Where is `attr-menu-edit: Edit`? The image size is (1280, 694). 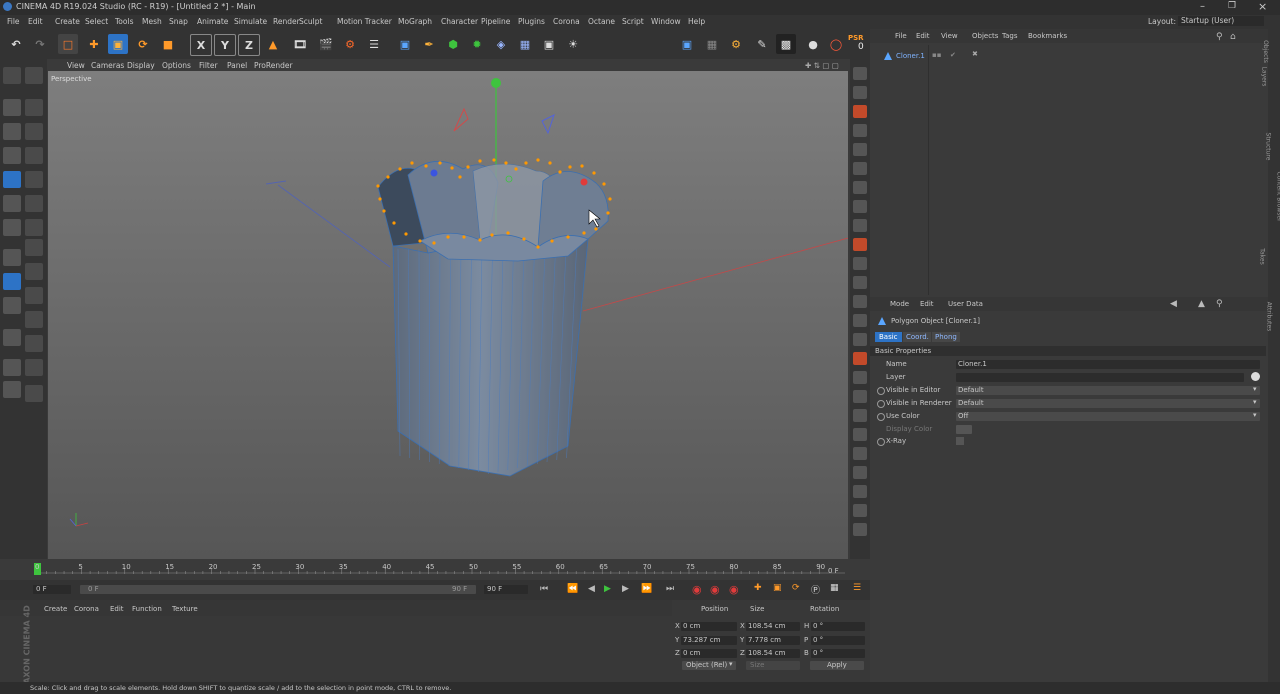 attr-menu-edit: Edit is located at coordinates (927, 304).